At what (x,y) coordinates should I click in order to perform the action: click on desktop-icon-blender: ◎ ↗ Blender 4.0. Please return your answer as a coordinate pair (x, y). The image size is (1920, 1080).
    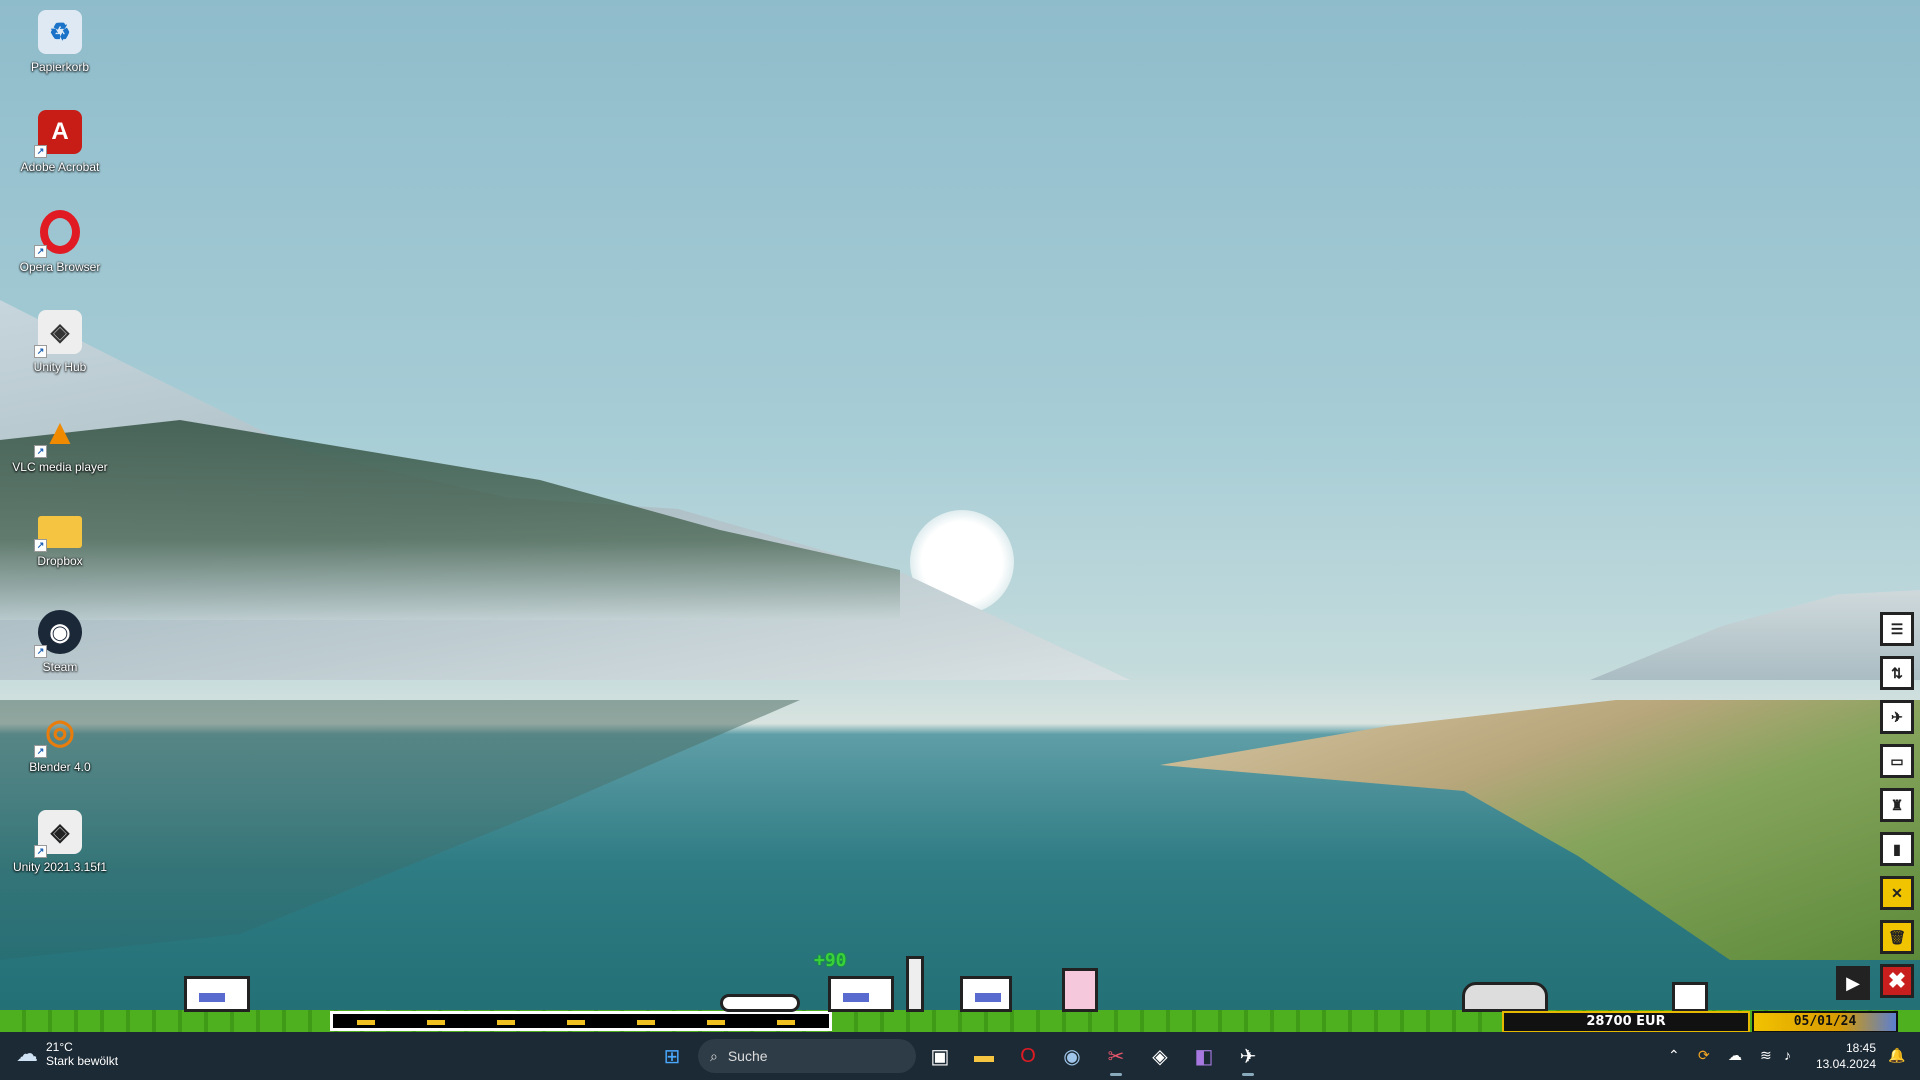
    Looking at the image, I should click on (60, 754).